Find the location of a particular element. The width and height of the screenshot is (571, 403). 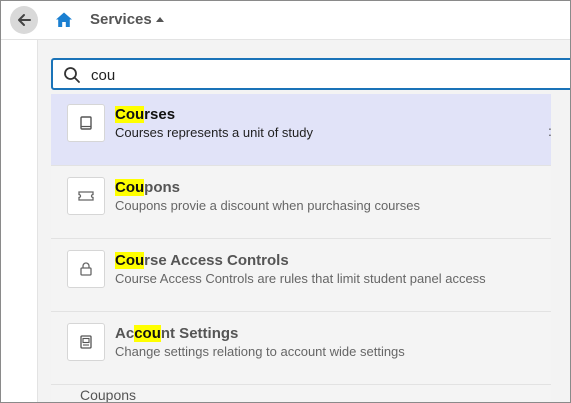

services-label: Services is located at coordinates (121, 19).